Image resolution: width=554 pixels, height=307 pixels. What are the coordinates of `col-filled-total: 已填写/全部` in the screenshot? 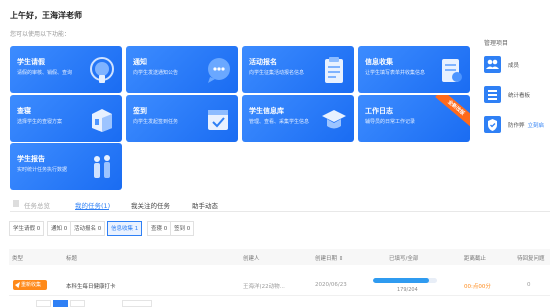 It's located at (404, 259).